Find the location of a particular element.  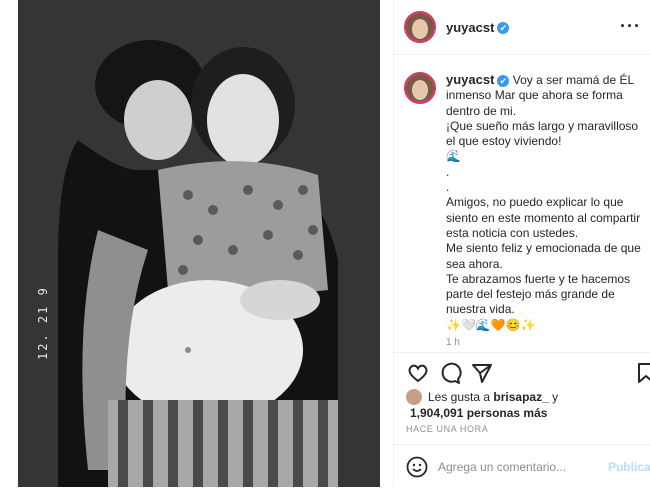

bookmark-icon is located at coordinates (642, 373).